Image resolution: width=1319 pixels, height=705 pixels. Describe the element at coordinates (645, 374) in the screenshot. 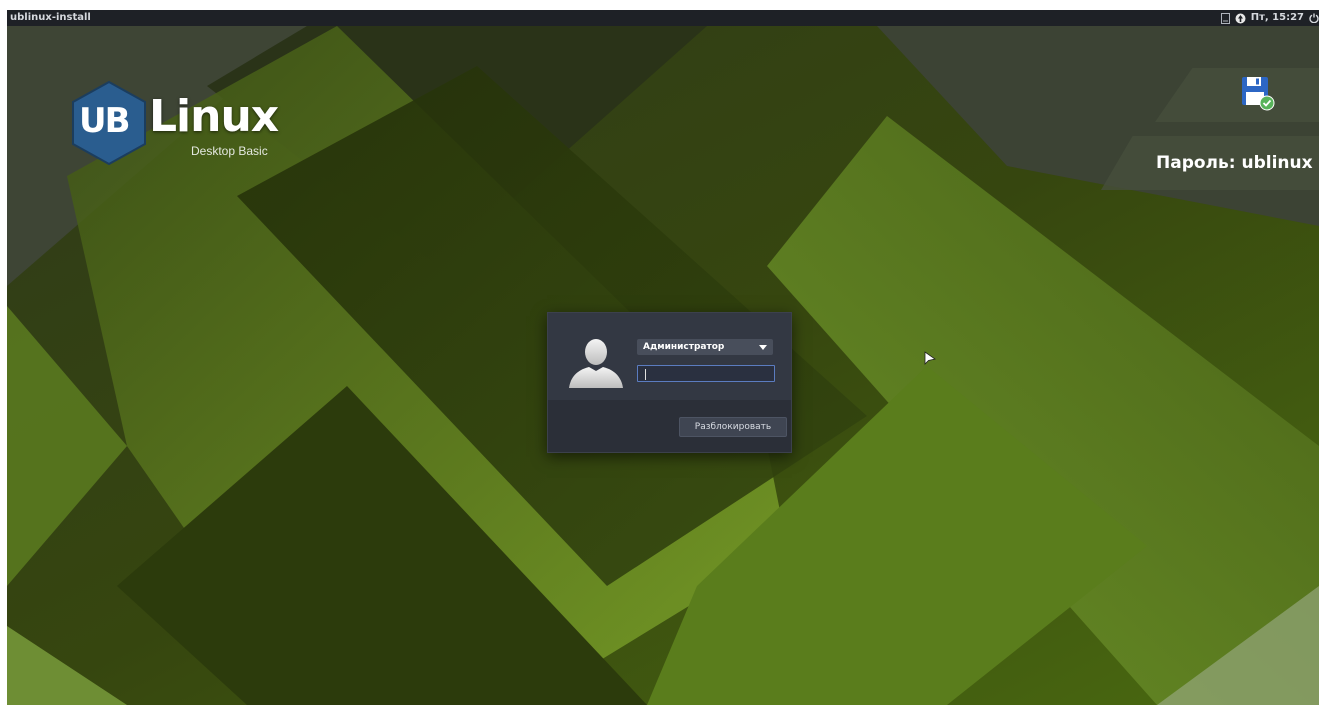

I see `text-caret` at that location.